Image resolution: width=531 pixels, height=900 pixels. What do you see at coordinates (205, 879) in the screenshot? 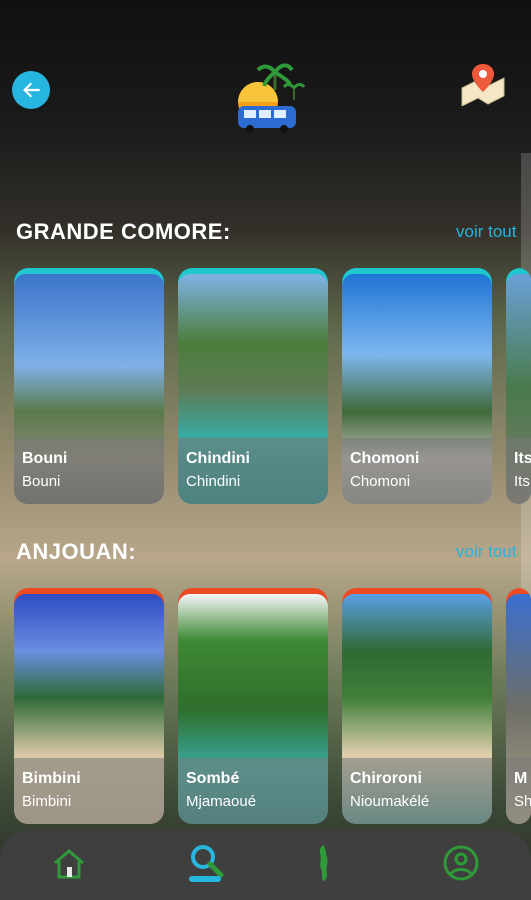
I see `active-tab-indicator` at bounding box center [205, 879].